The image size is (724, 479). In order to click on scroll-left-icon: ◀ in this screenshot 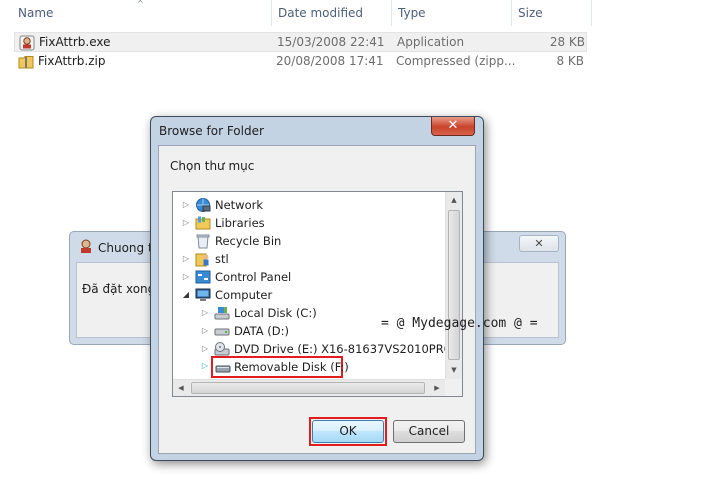, I will do `click(181, 388)`.